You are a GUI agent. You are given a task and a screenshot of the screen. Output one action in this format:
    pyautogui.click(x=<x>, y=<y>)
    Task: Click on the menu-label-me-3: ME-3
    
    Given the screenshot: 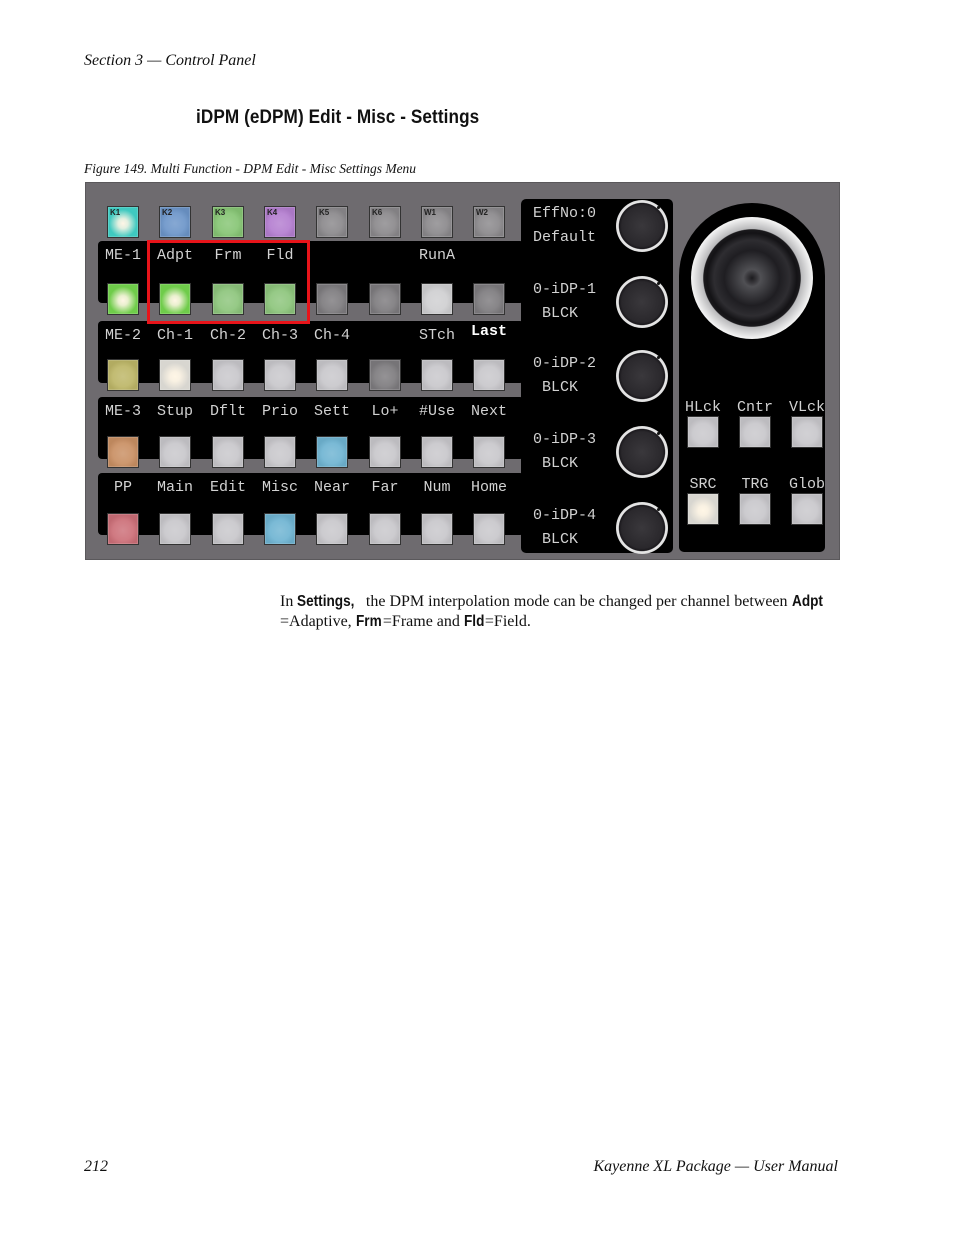 What is the action you would take?
    pyautogui.click(x=122, y=411)
    